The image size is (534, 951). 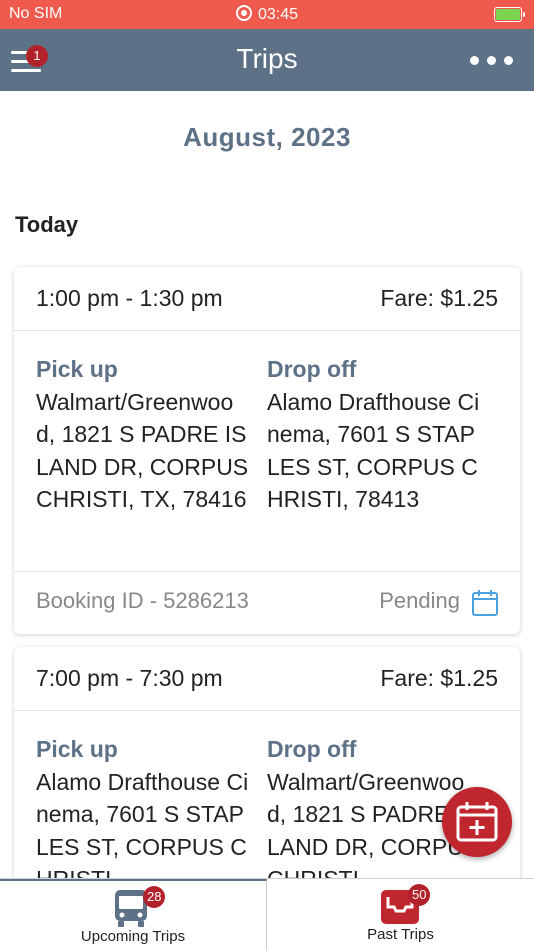 I want to click on calendar-plus-icon, so click(x=477, y=822).